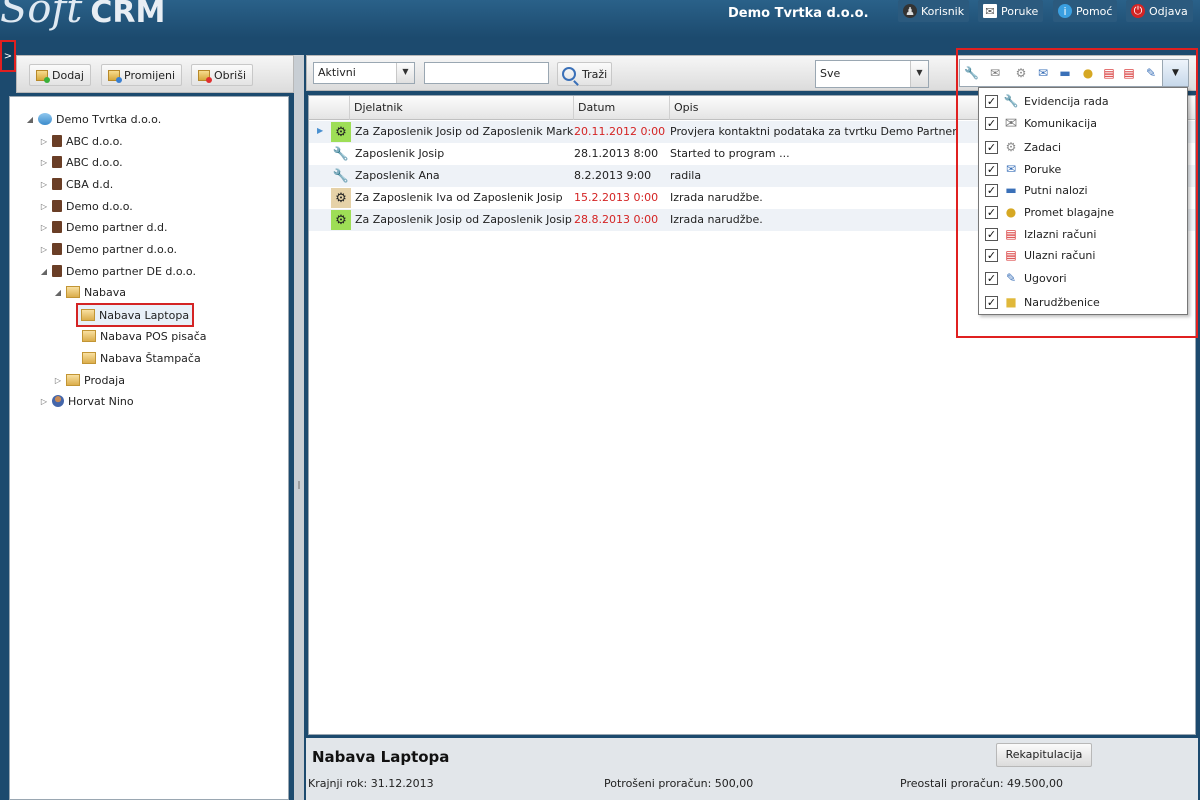 The height and width of the screenshot is (800, 1200). What do you see at coordinates (93, 119) in the screenshot?
I see `tree-root: ◢ Demo Tvrtka d.o.o.` at bounding box center [93, 119].